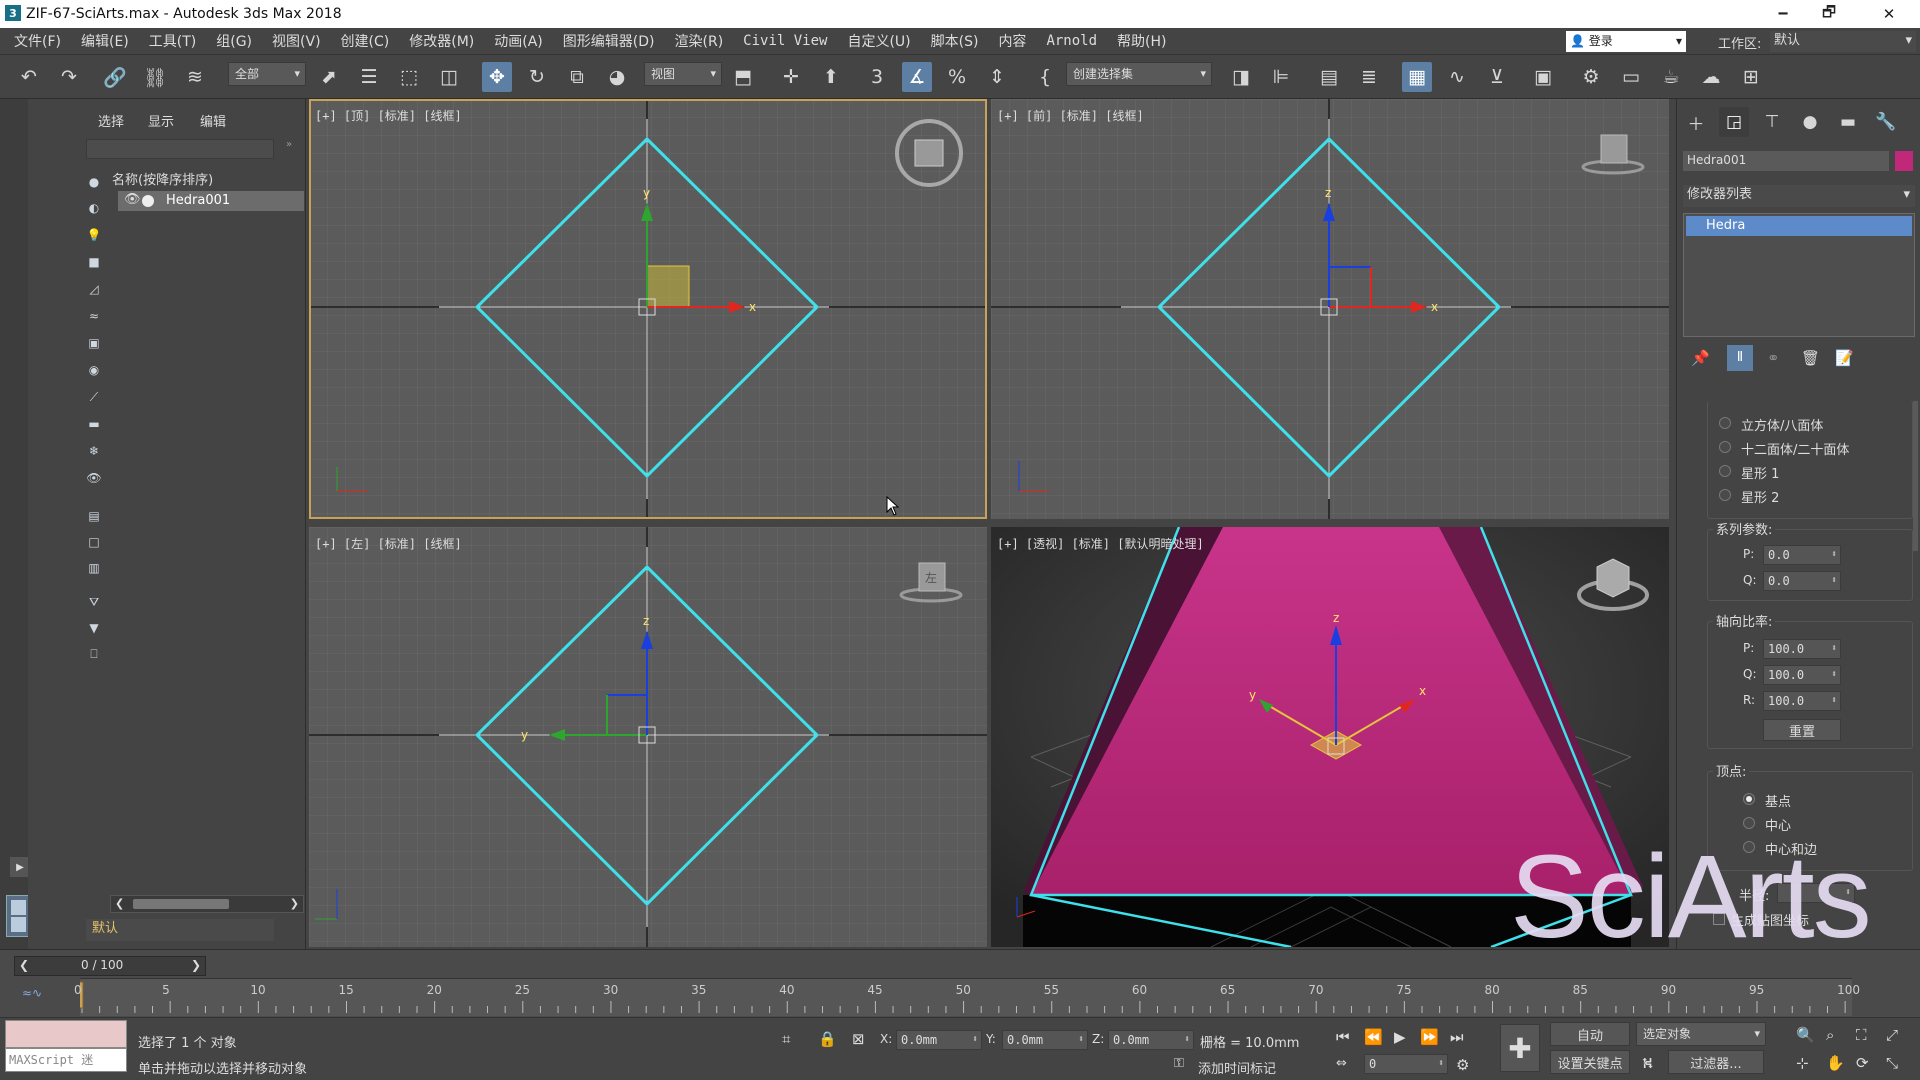  Describe the element at coordinates (94, 289) in the screenshot. I see `helper-filter-icon: ◿` at that location.